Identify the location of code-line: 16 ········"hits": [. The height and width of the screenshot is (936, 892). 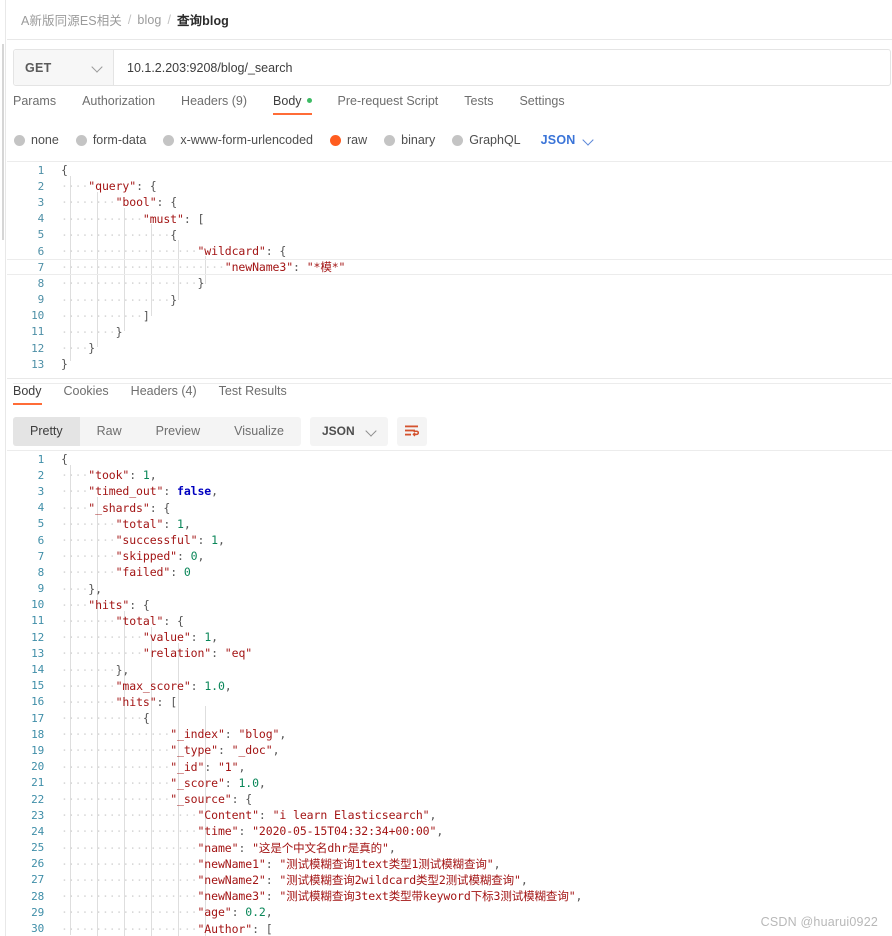
(449, 702).